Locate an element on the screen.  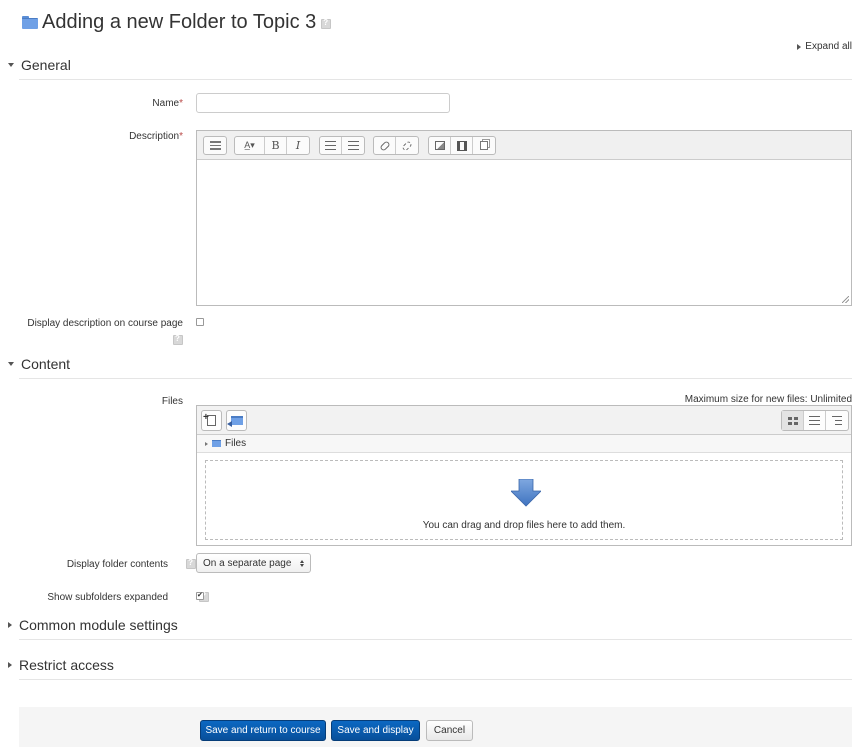
name-input is located at coordinates (323, 103).